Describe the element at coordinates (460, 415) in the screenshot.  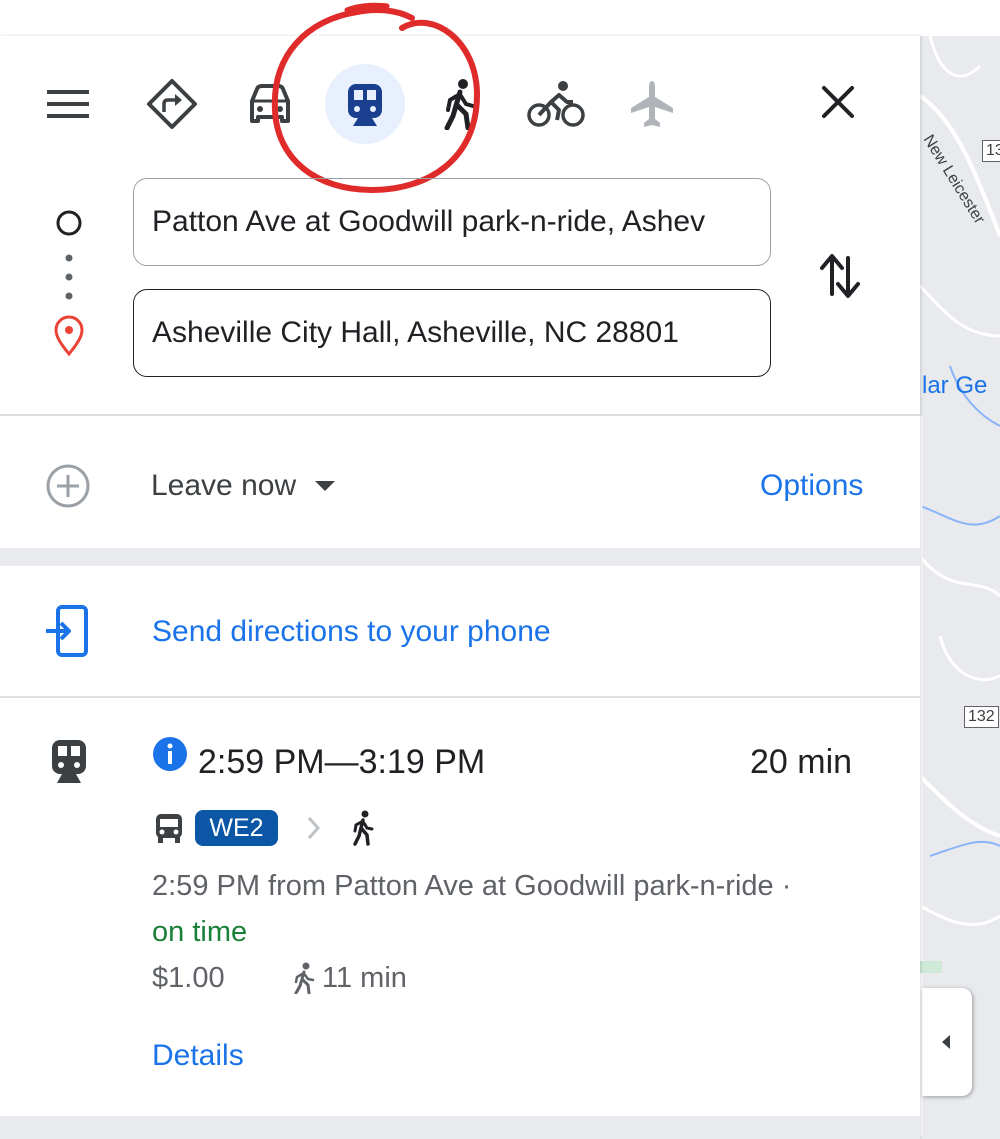
I see `header-divider` at that location.